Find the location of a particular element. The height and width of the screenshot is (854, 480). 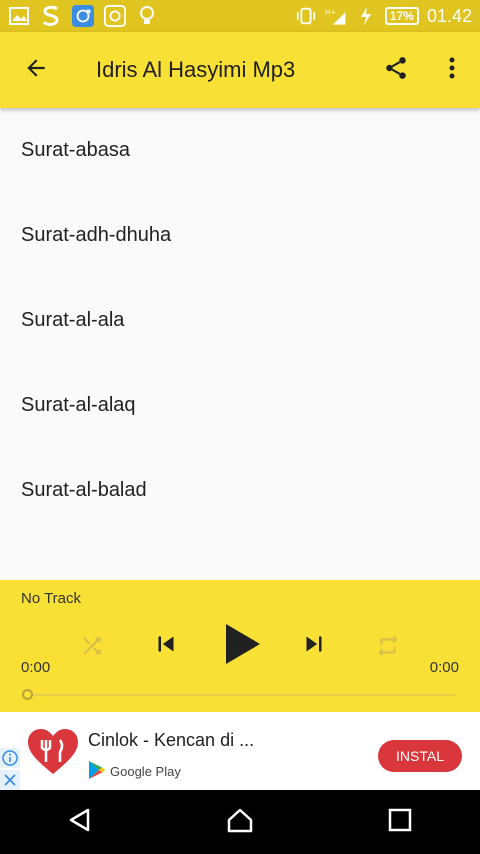

ad-store-name: Google Play is located at coordinates (145, 771).